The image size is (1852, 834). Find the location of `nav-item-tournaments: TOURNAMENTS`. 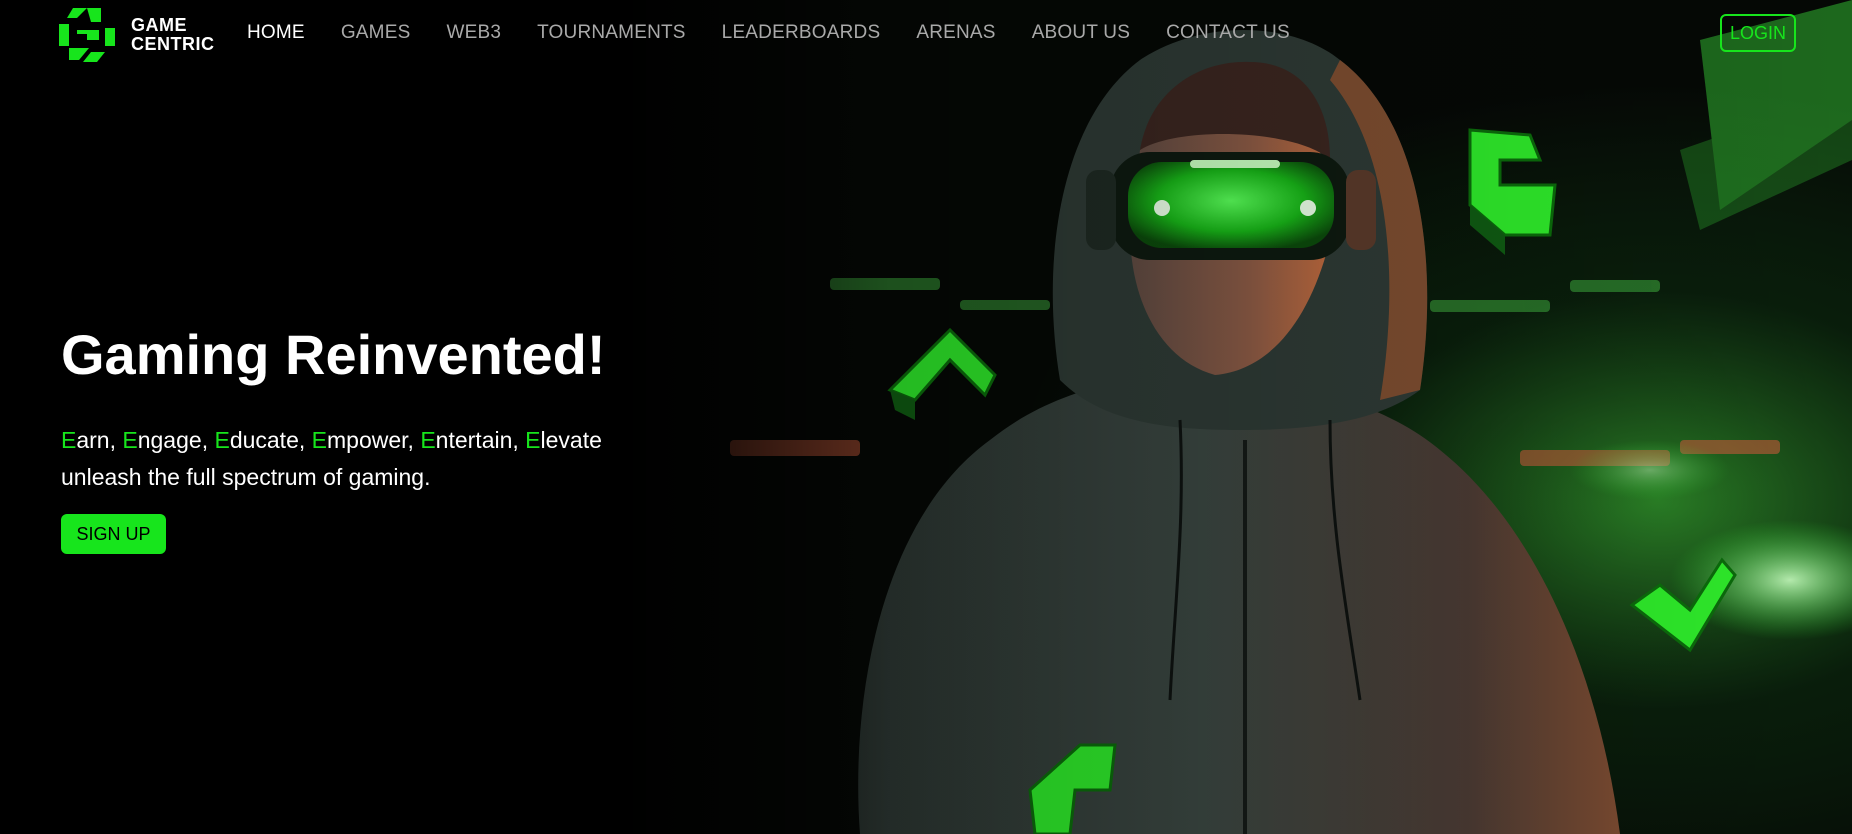

nav-item-tournaments: TOURNAMENTS is located at coordinates (611, 33).